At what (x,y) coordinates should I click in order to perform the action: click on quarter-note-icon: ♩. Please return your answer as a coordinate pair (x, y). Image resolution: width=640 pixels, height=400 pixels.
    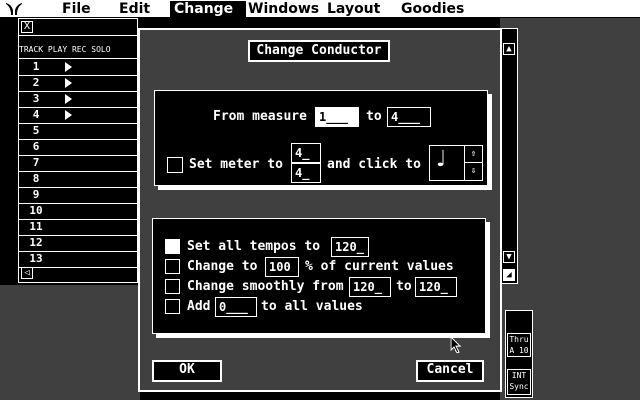
    Looking at the image, I should click on (441, 159).